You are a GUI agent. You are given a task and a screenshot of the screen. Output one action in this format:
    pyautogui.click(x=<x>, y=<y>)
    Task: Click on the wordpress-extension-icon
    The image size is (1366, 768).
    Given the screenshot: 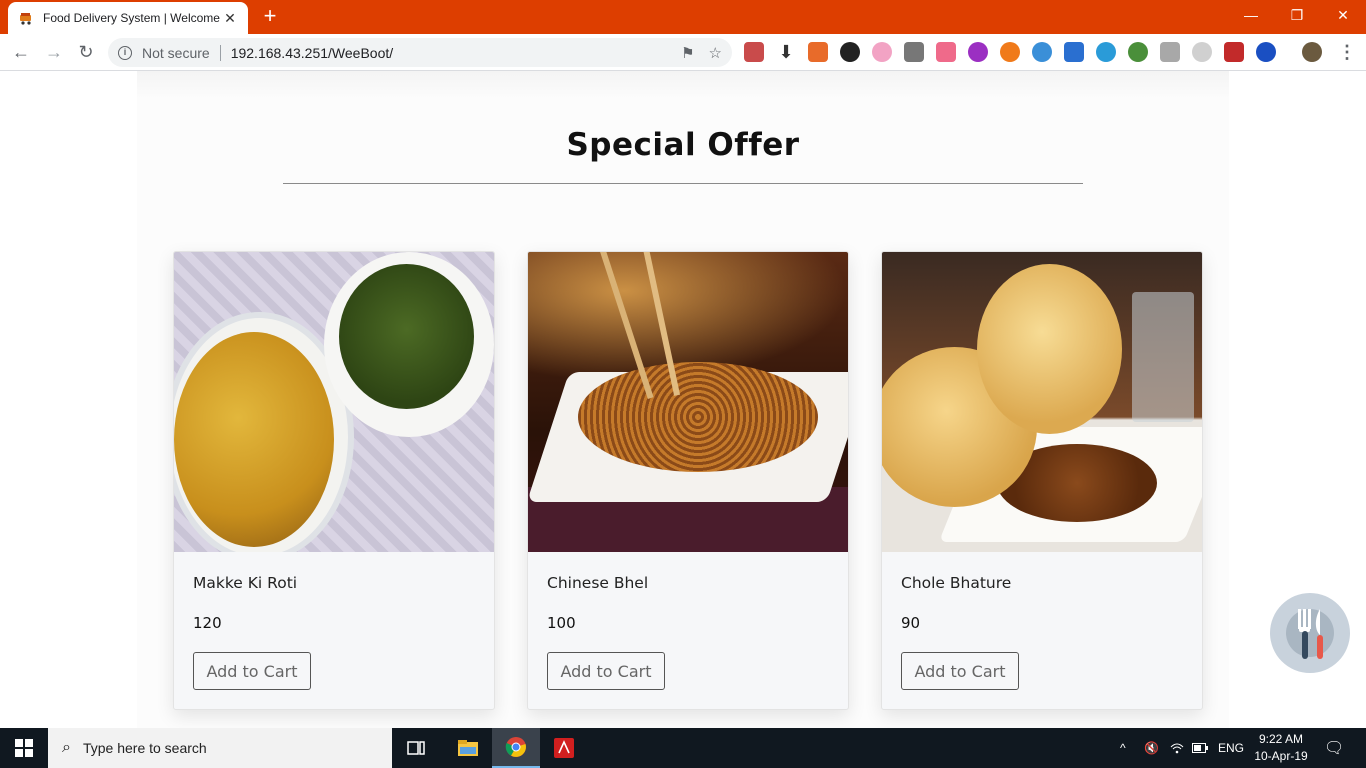 What is the action you would take?
    pyautogui.click(x=1106, y=52)
    